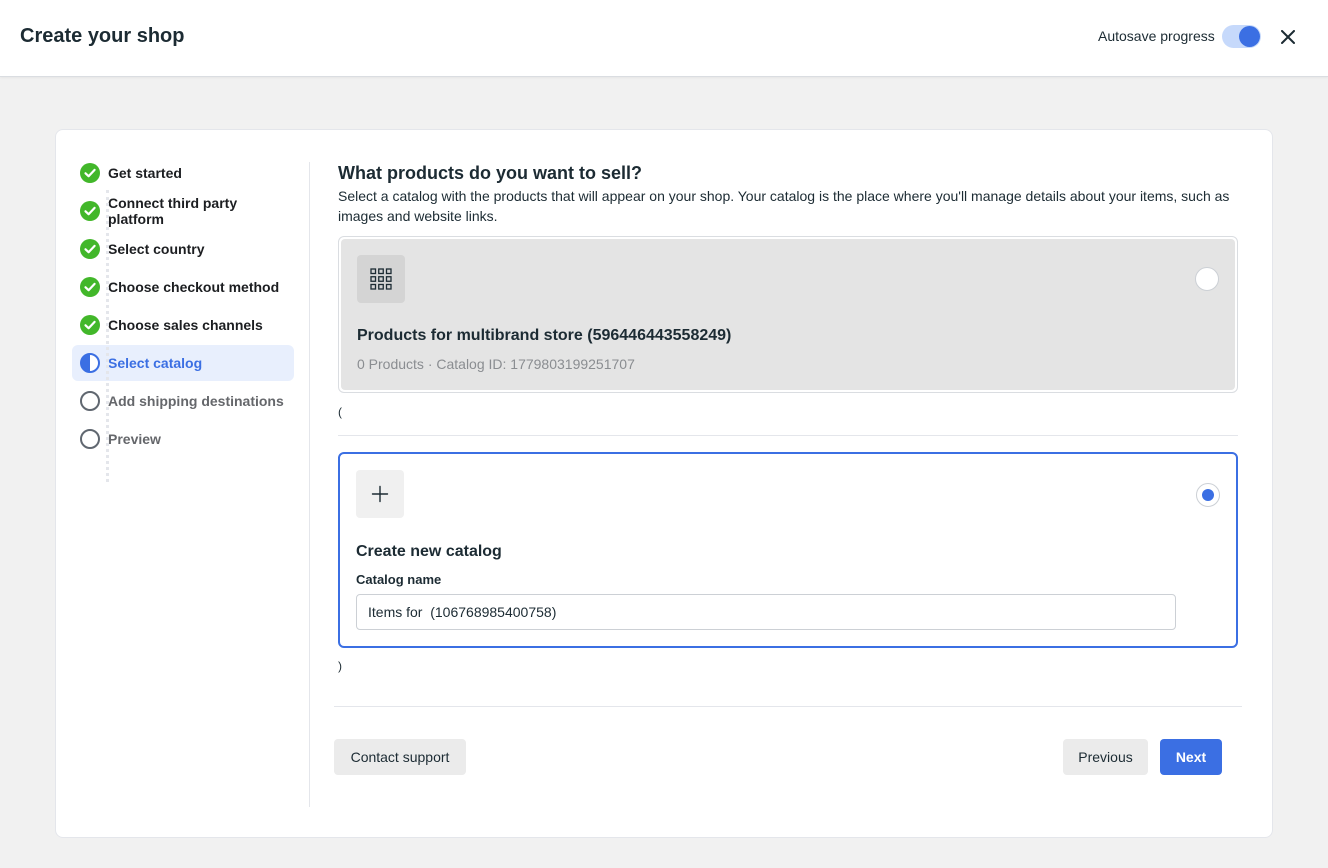 The image size is (1328, 868). I want to click on close-button, so click(1288, 37).